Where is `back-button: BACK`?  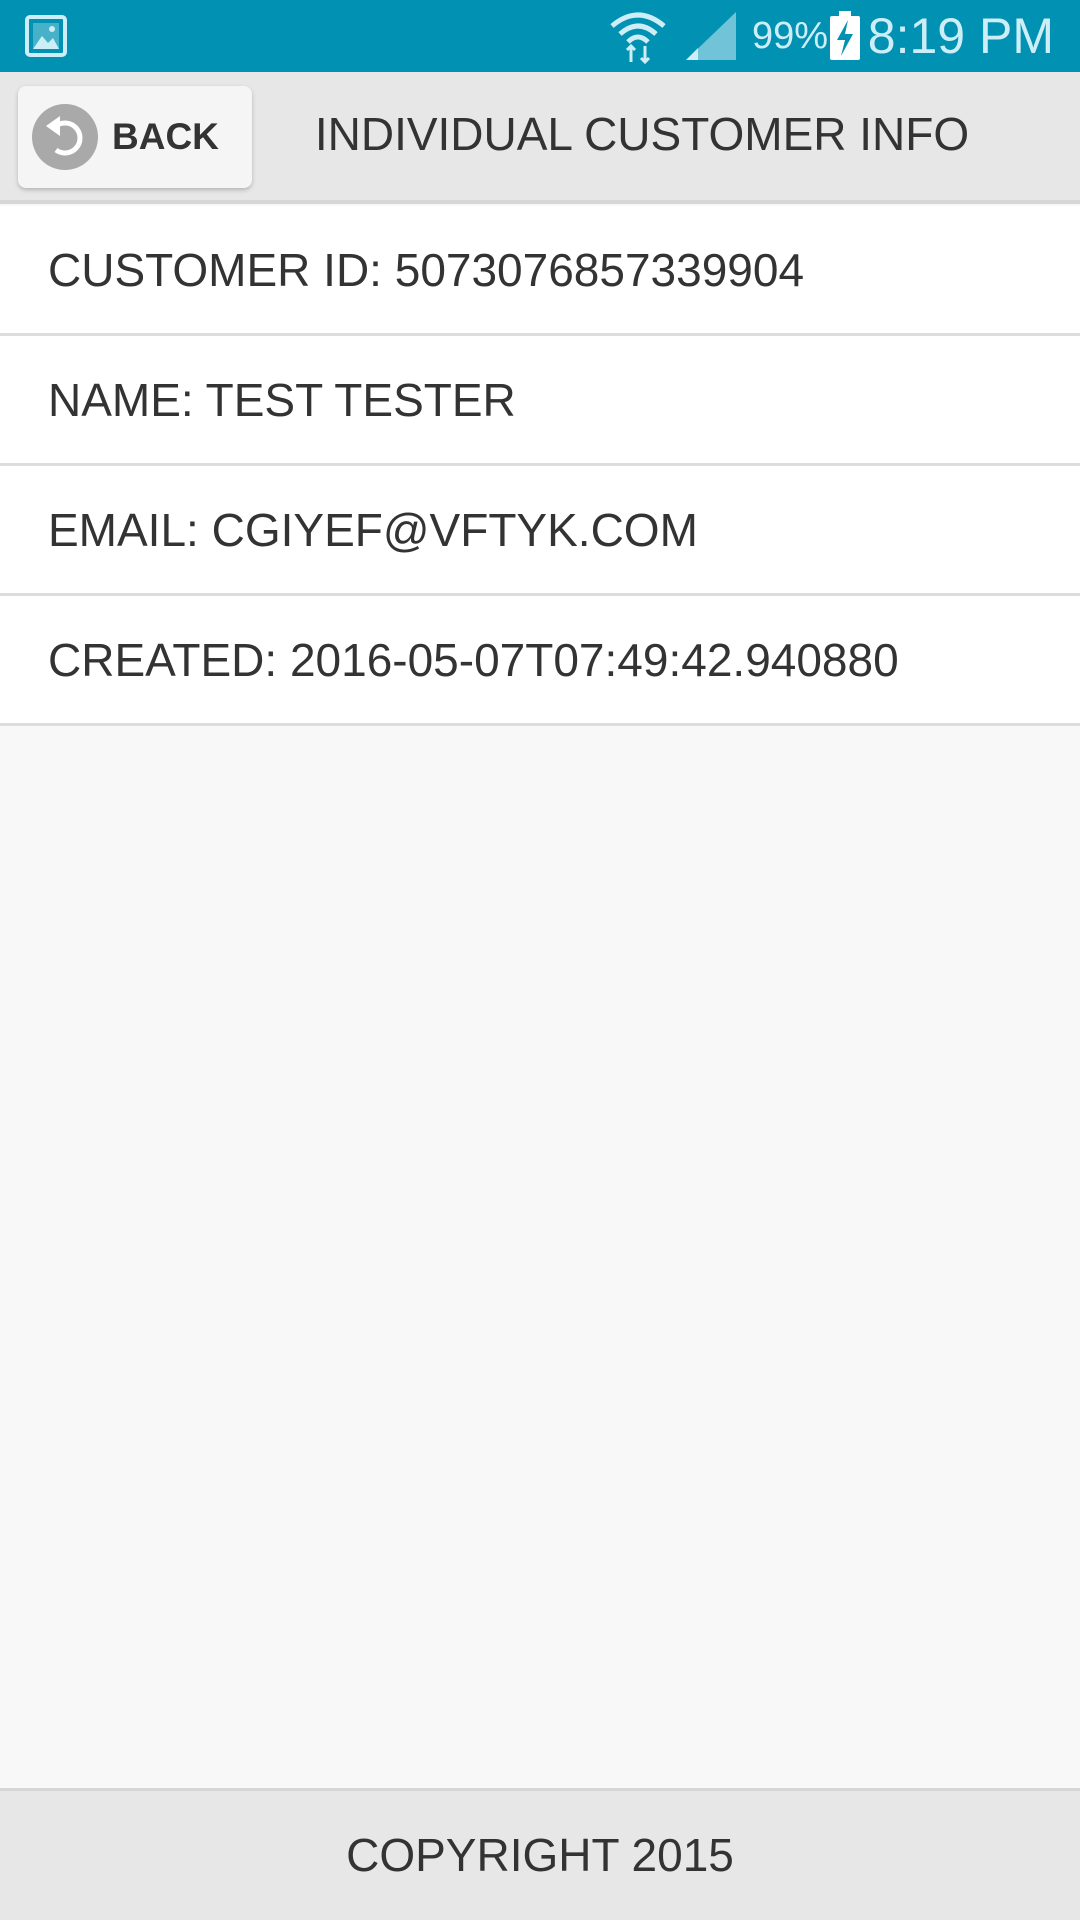 back-button: BACK is located at coordinates (135, 137).